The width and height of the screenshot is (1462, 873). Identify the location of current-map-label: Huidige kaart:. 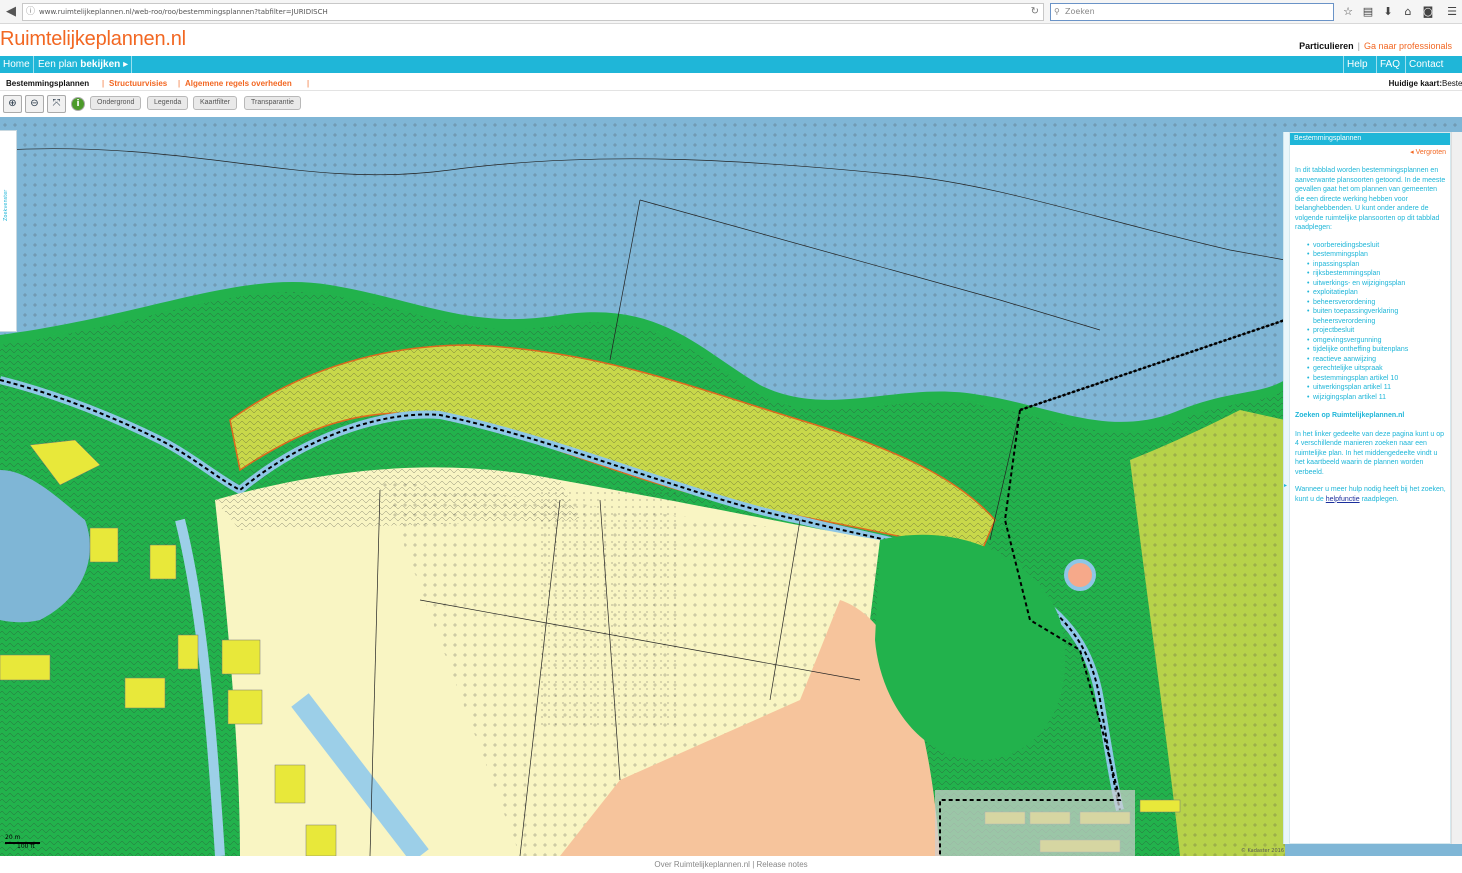
(1415, 83).